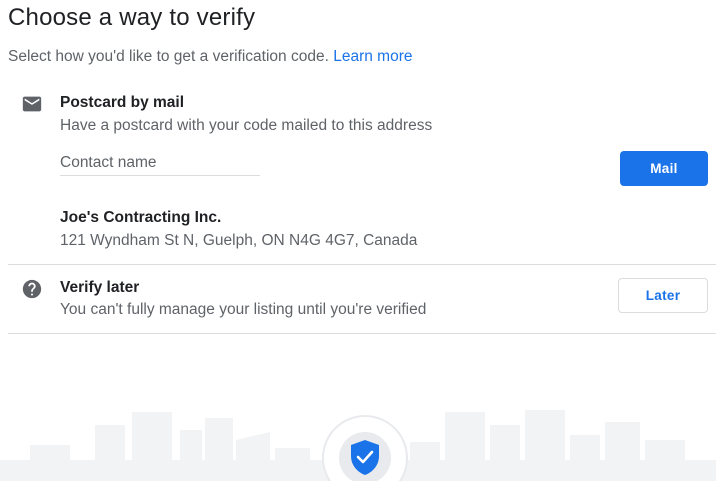 The height and width of the screenshot is (481, 716). Describe the element at coordinates (122, 102) in the screenshot. I see `postcard-title: Postcard by mail` at that location.